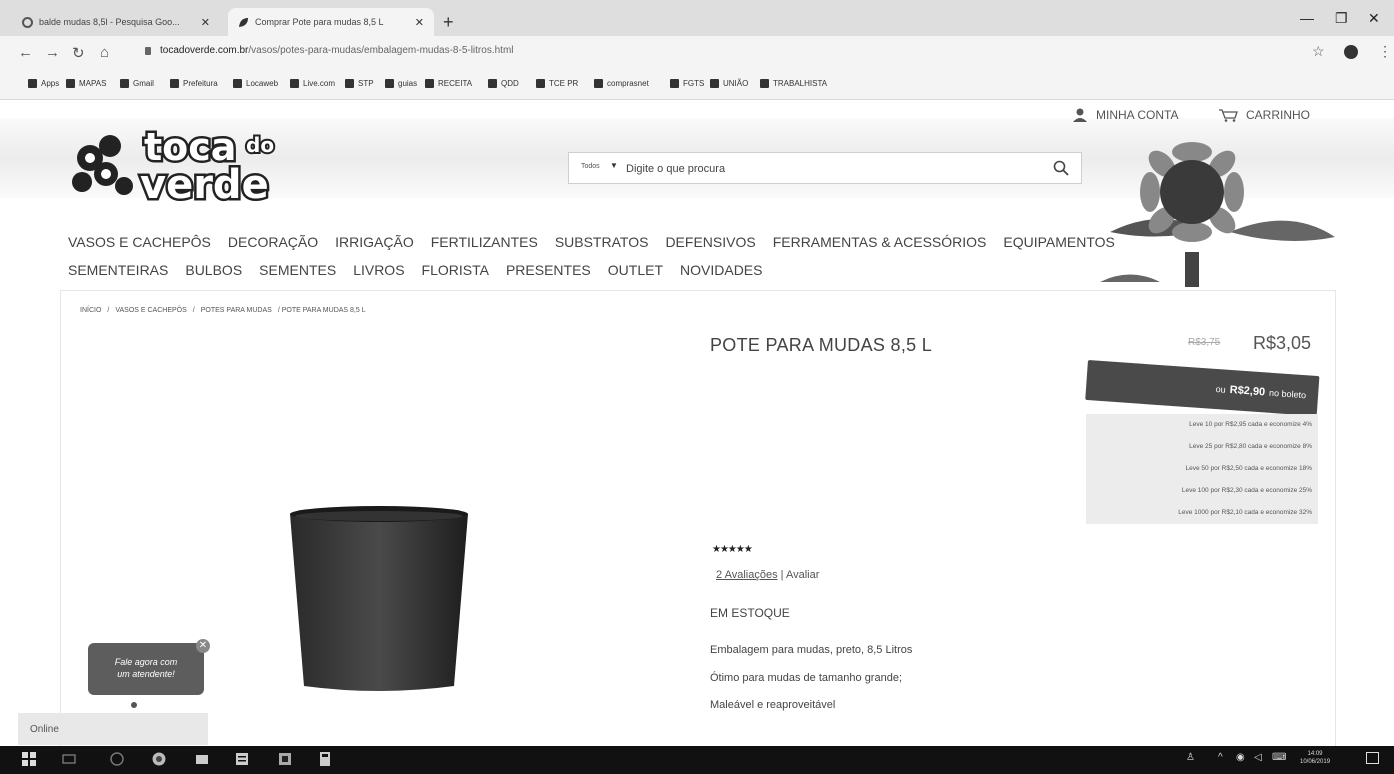 The image size is (1394, 774). Describe the element at coordinates (448, 22) in the screenshot. I see `new-tab-button: +` at that location.